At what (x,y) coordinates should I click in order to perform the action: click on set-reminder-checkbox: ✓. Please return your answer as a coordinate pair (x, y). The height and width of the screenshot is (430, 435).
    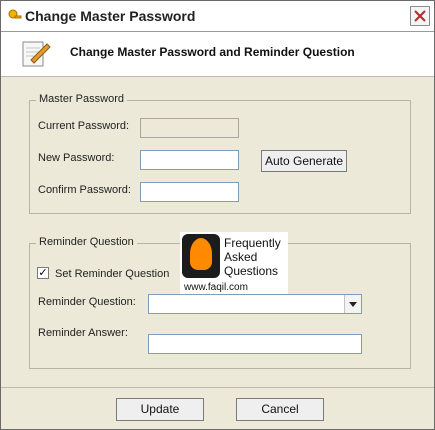
    Looking at the image, I should click on (43, 273).